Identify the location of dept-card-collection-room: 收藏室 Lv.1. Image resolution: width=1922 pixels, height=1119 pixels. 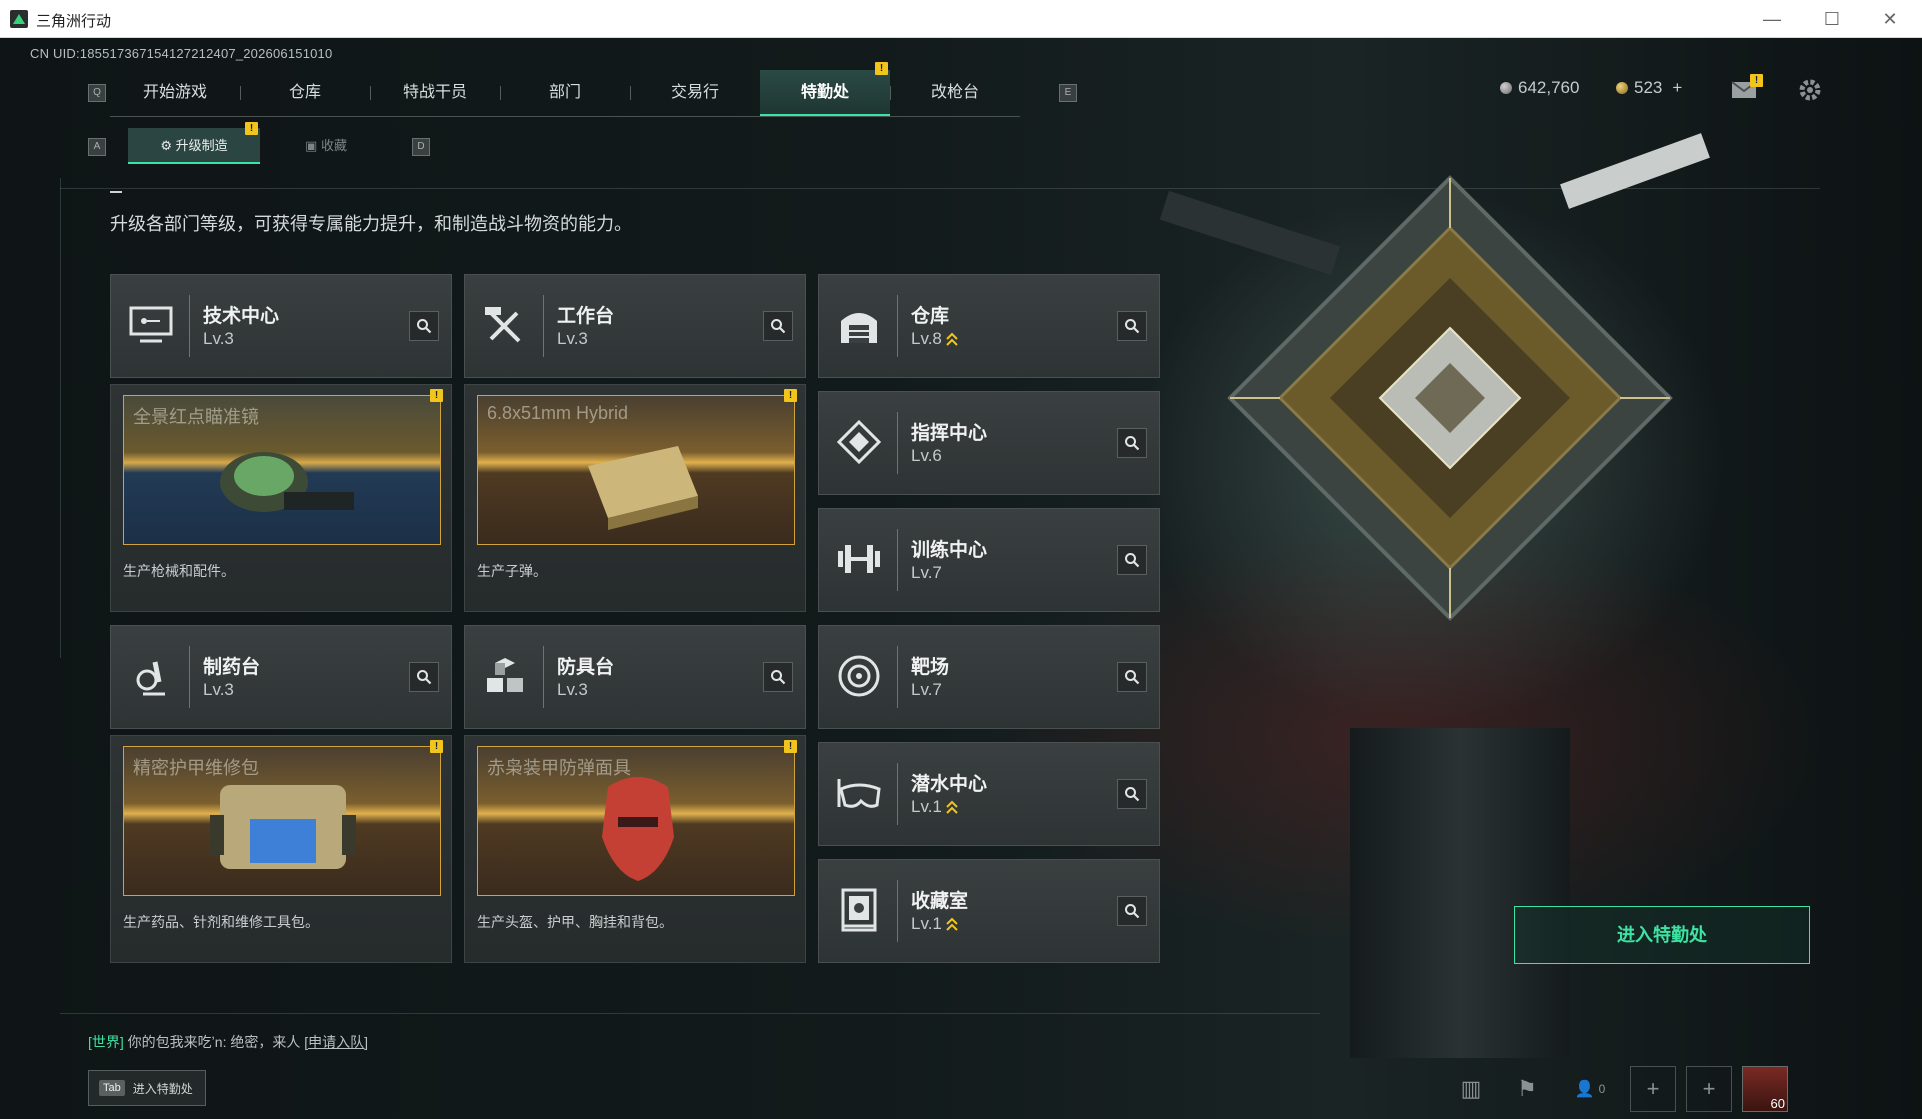
(989, 911).